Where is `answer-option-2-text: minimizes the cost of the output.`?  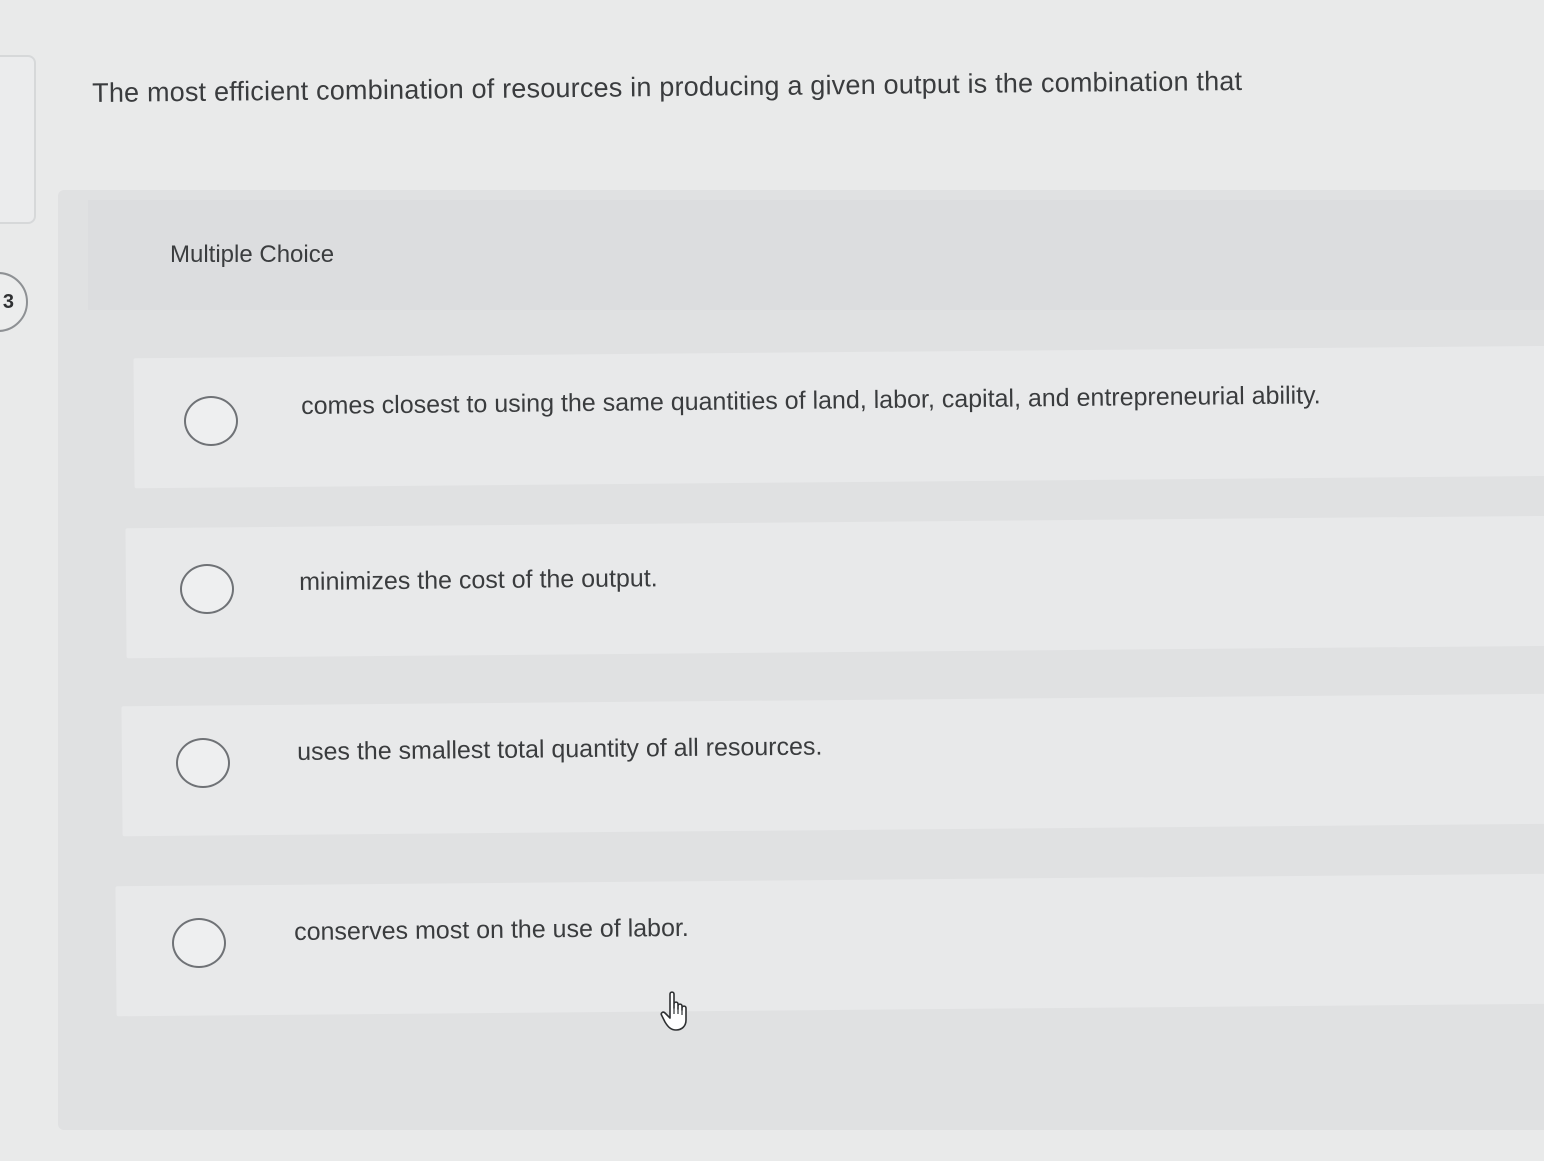
answer-option-2-text: minimizes the cost of the output. is located at coordinates (478, 580).